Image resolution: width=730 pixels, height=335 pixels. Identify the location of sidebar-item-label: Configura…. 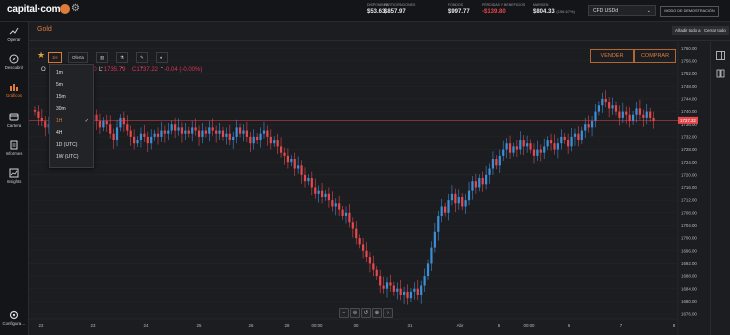
(14, 323).